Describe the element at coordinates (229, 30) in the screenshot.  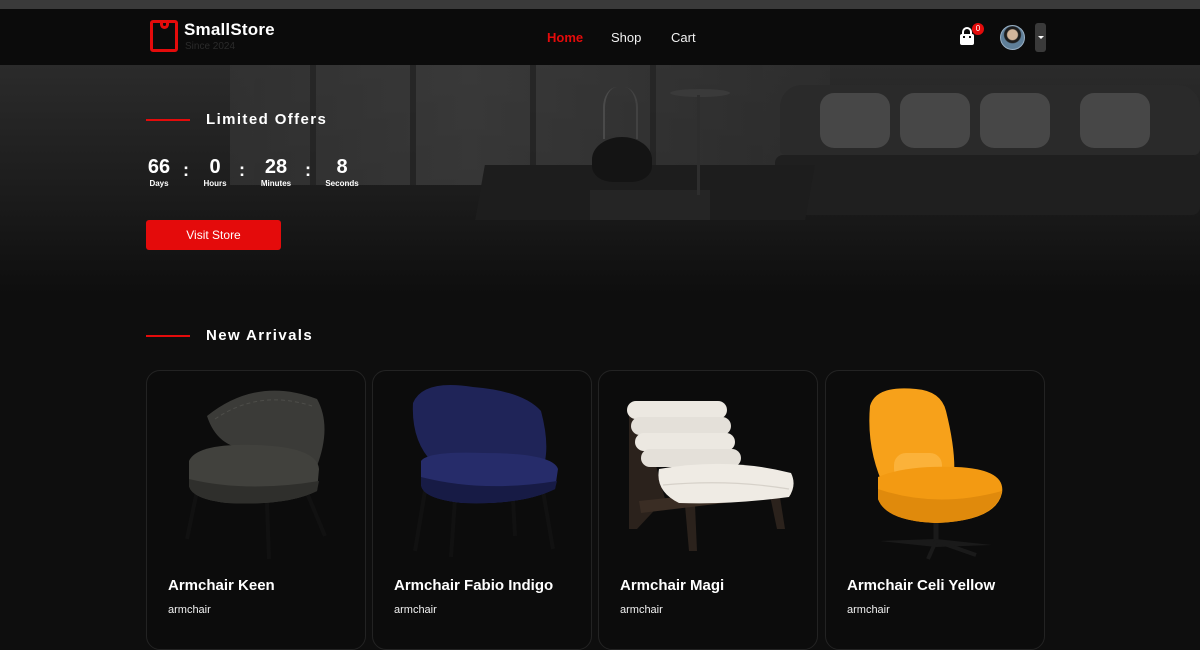
I see `brand-name: SmallStore` at that location.